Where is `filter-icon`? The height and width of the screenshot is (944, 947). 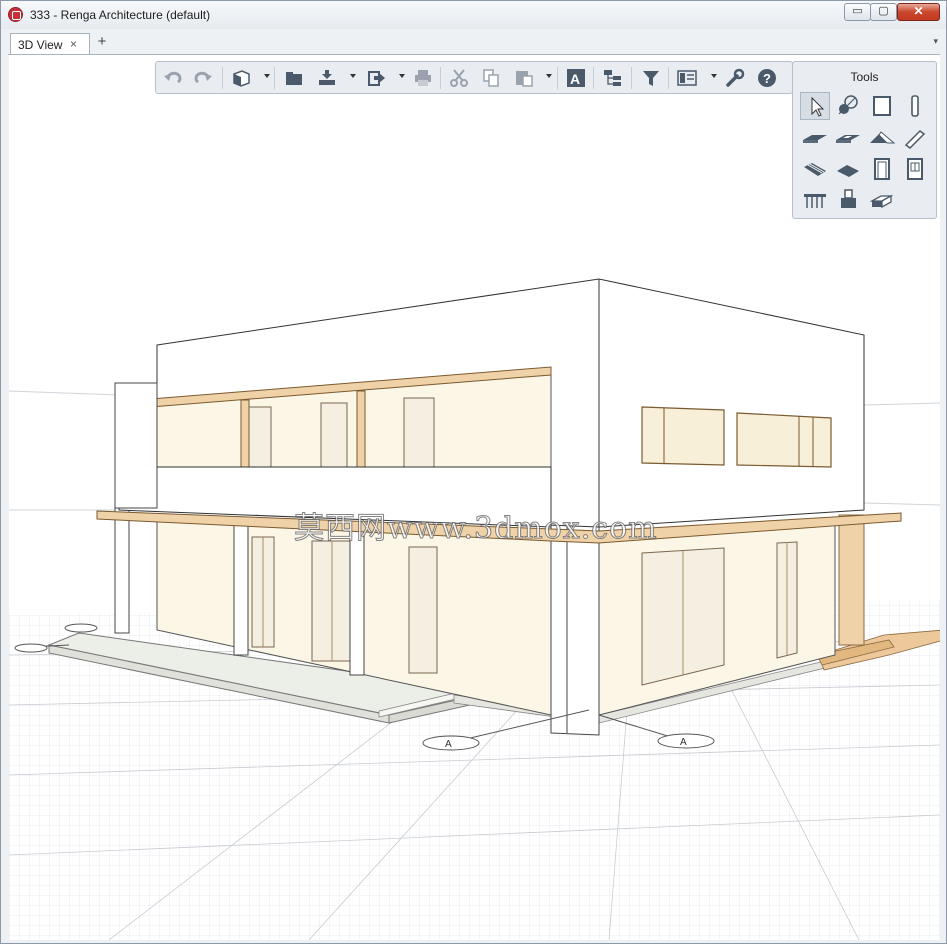 filter-icon is located at coordinates (651, 78).